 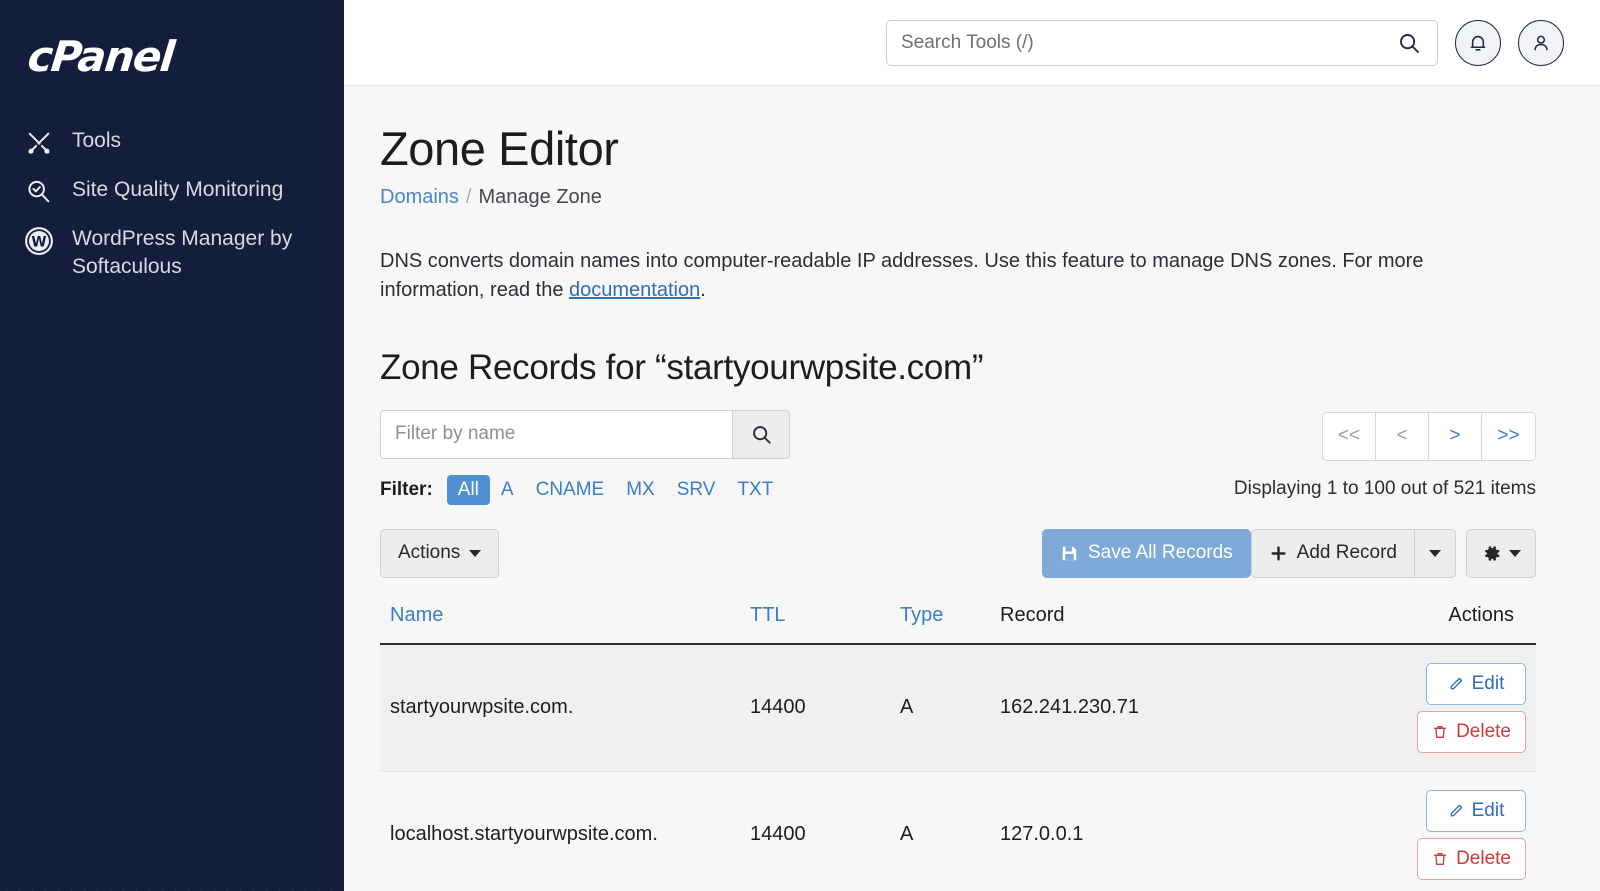 I want to click on table-header-row: Name TTL Type Record Actions, so click(x=958, y=624).